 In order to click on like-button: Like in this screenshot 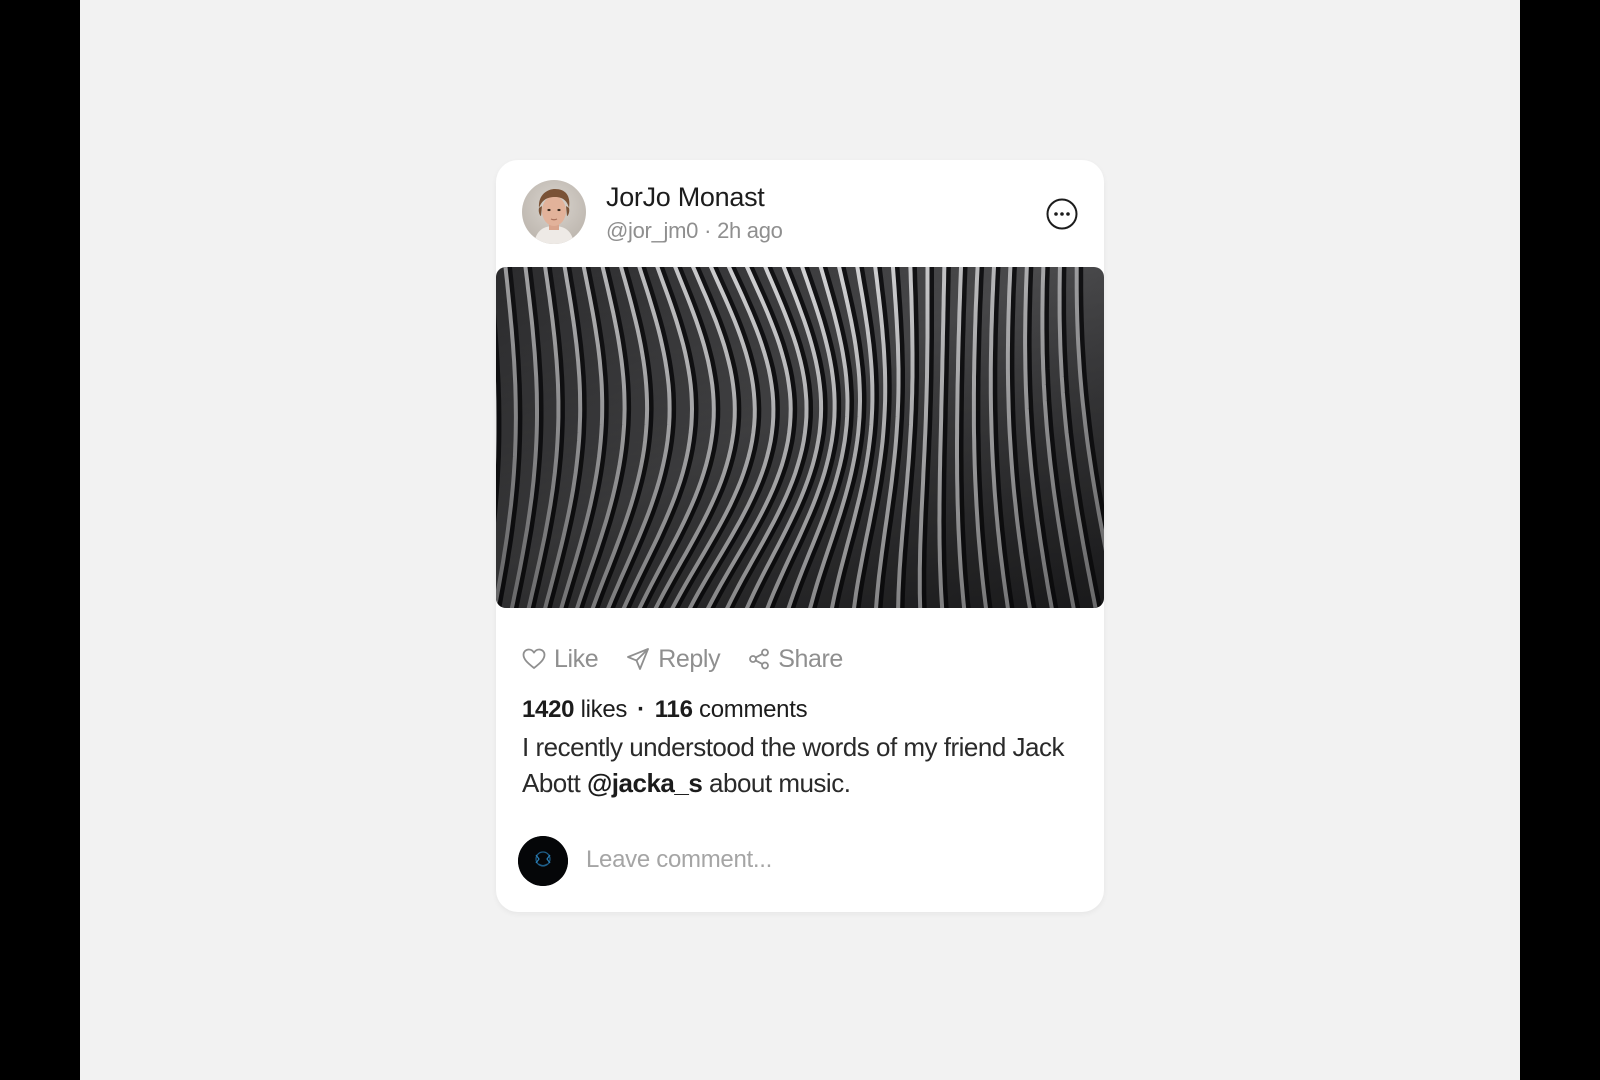, I will do `click(560, 659)`.